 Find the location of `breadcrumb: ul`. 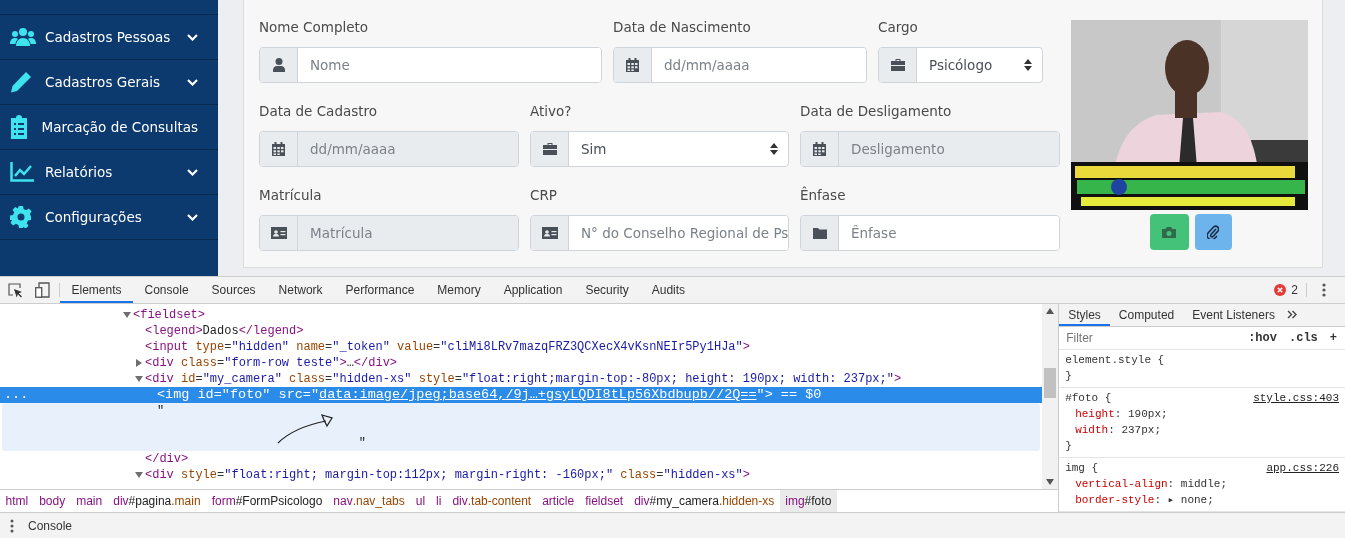

breadcrumb: ul is located at coordinates (420, 501).